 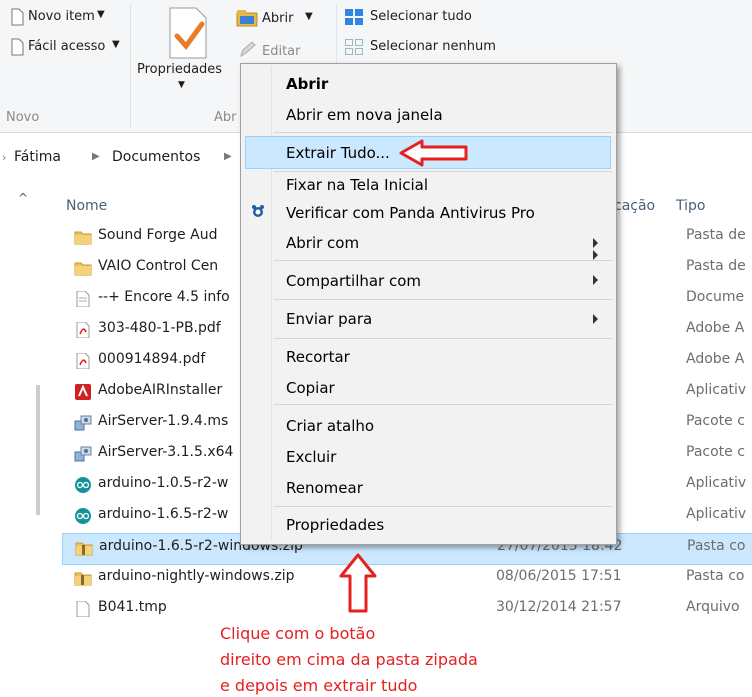 What do you see at coordinates (225, 117) in the screenshot?
I see `group-label-abrir: Abr` at bounding box center [225, 117].